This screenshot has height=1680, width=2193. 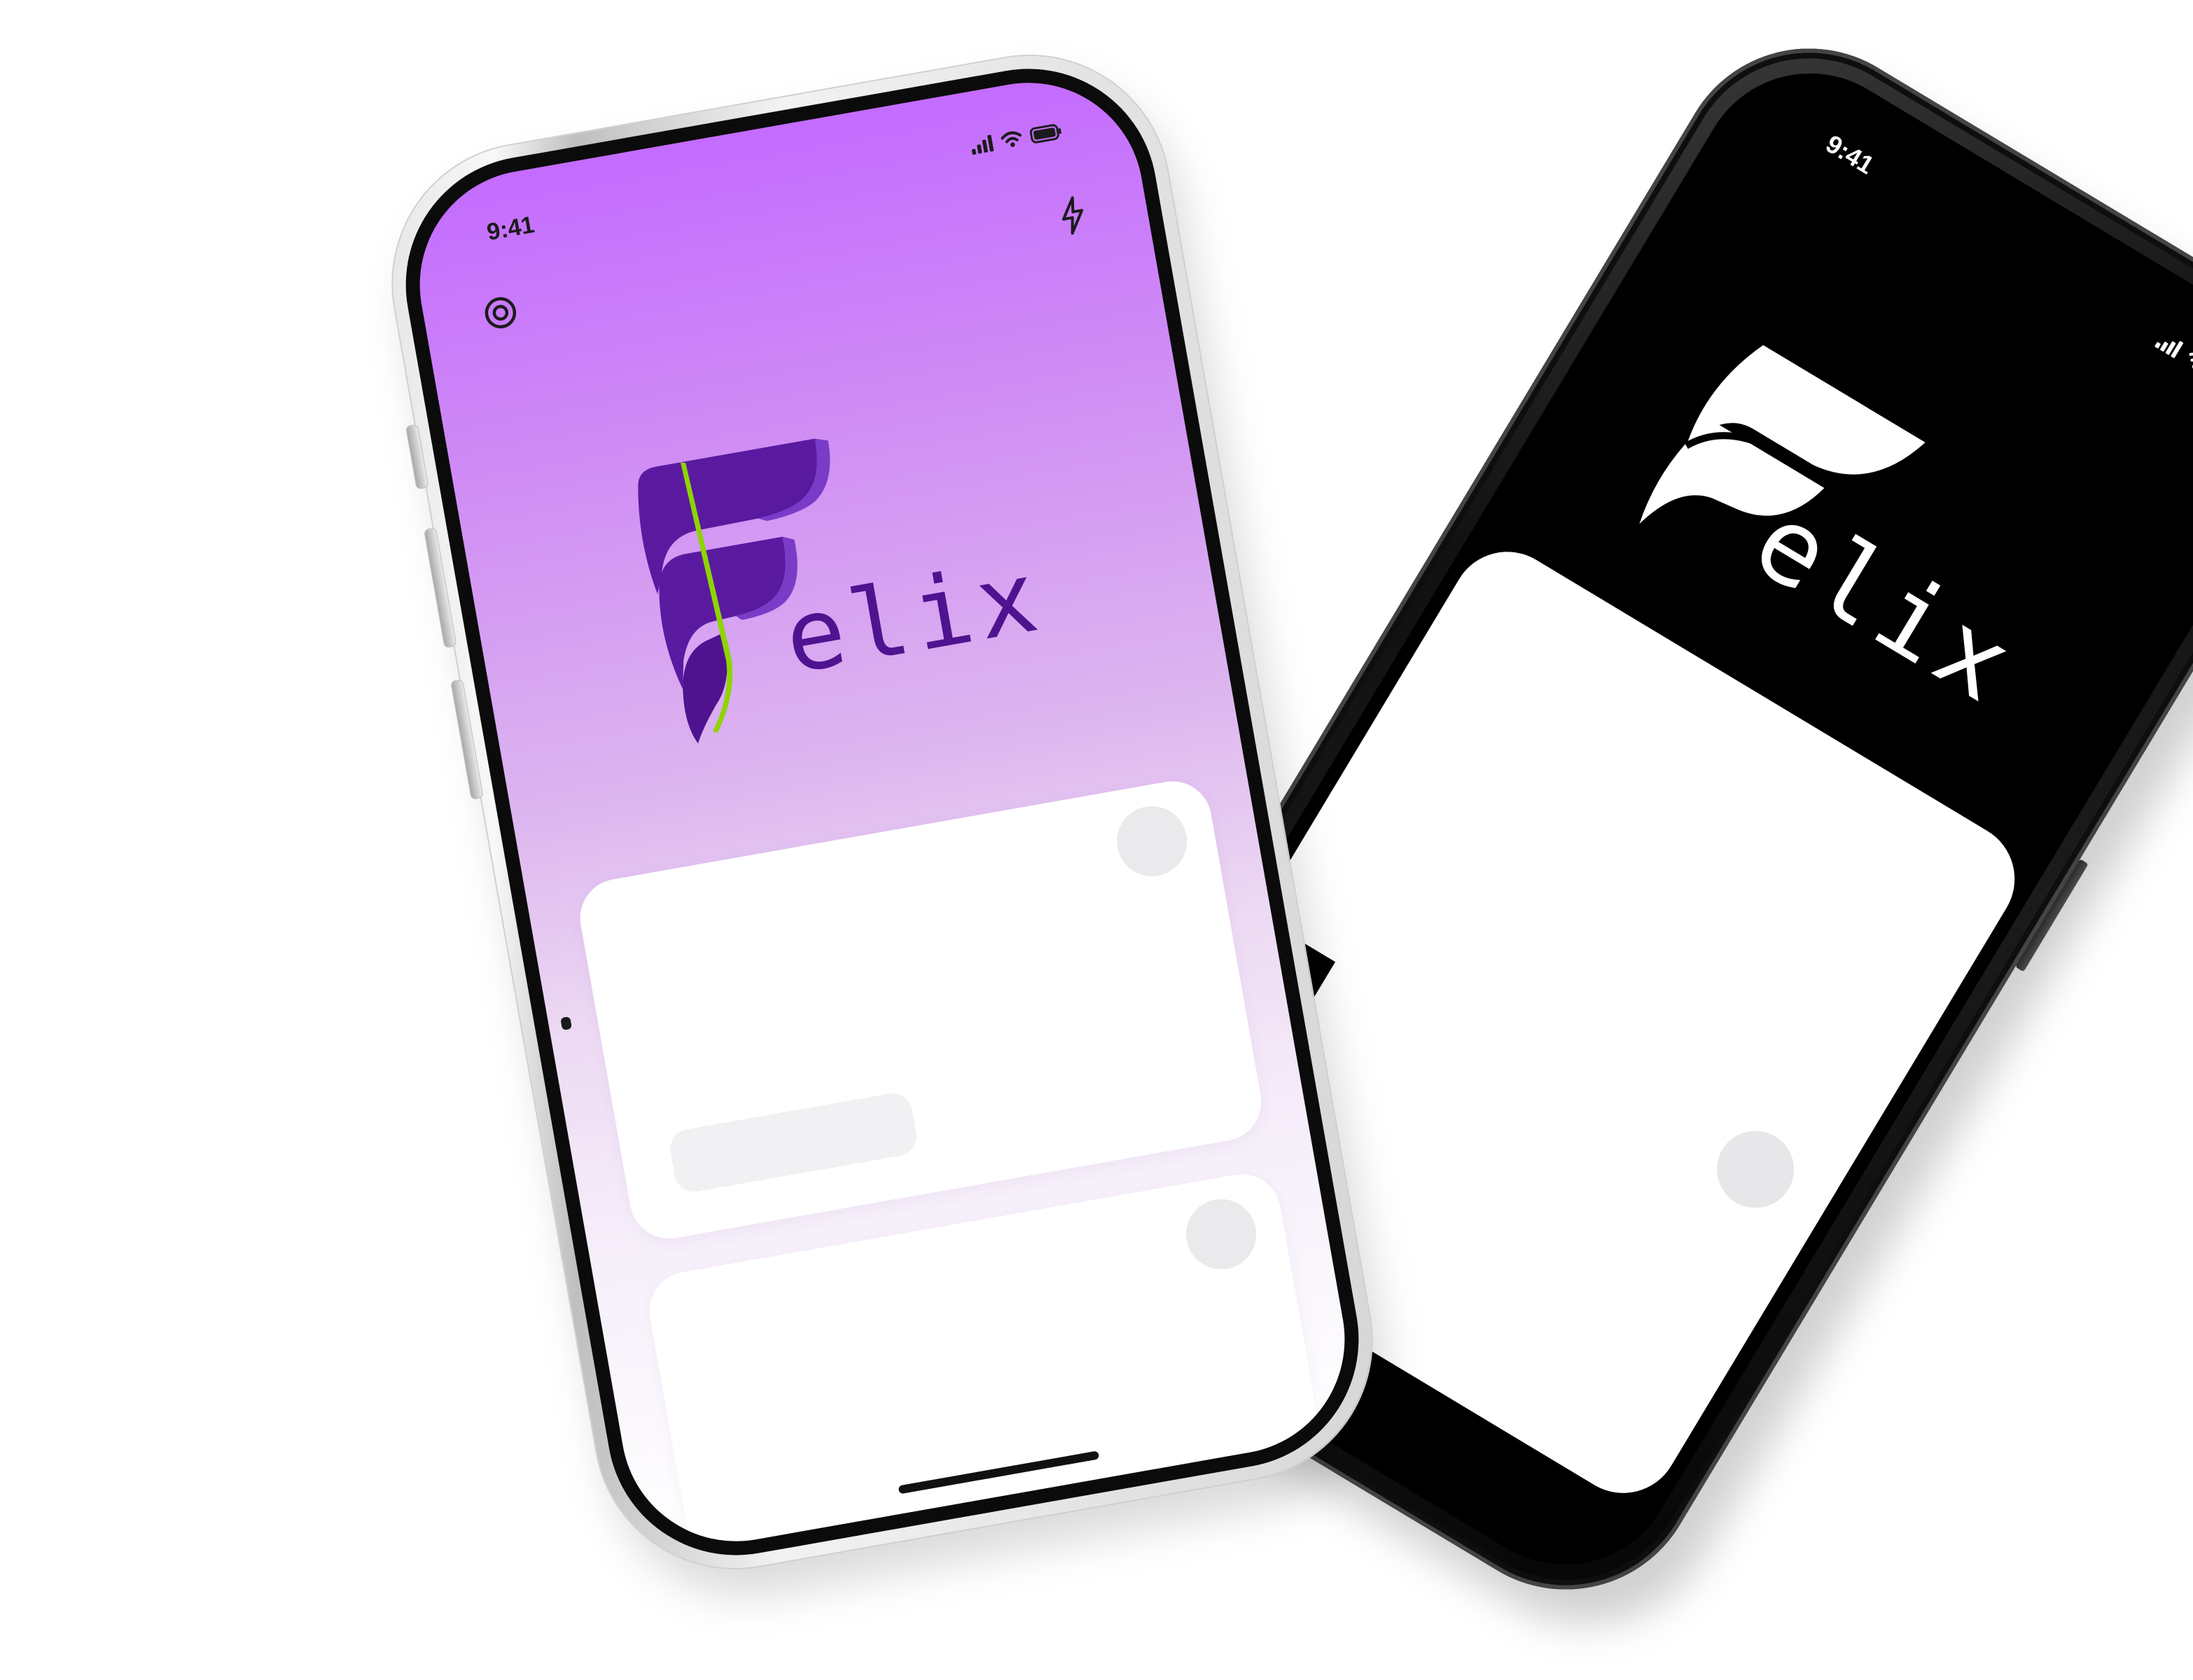 I want to click on lightning-icon, so click(x=1073, y=215).